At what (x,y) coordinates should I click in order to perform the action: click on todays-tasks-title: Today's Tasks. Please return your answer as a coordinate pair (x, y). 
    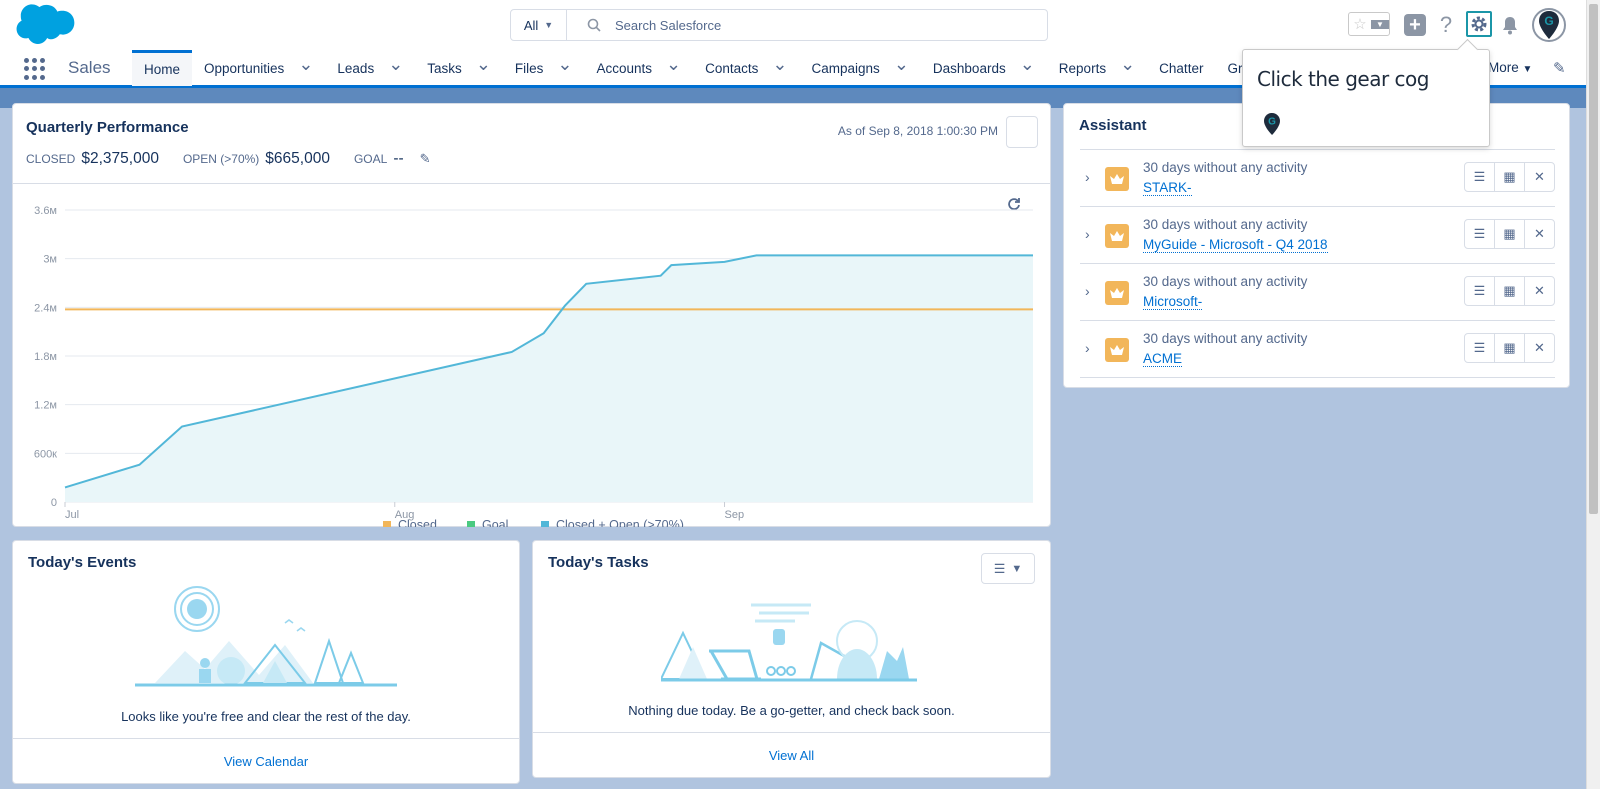
    Looking at the image, I should click on (598, 562).